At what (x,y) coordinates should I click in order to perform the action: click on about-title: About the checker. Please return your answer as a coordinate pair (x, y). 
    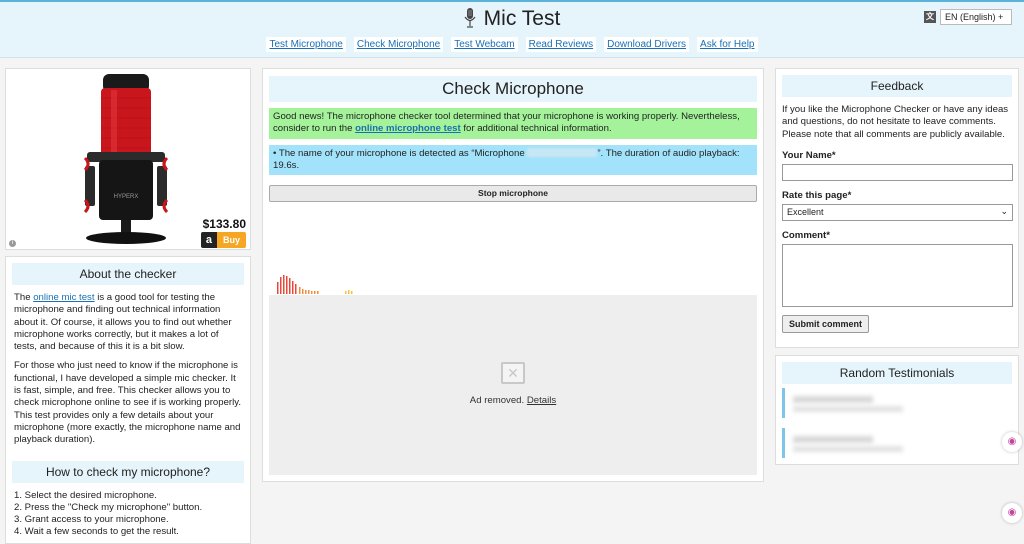
    Looking at the image, I should click on (128, 274).